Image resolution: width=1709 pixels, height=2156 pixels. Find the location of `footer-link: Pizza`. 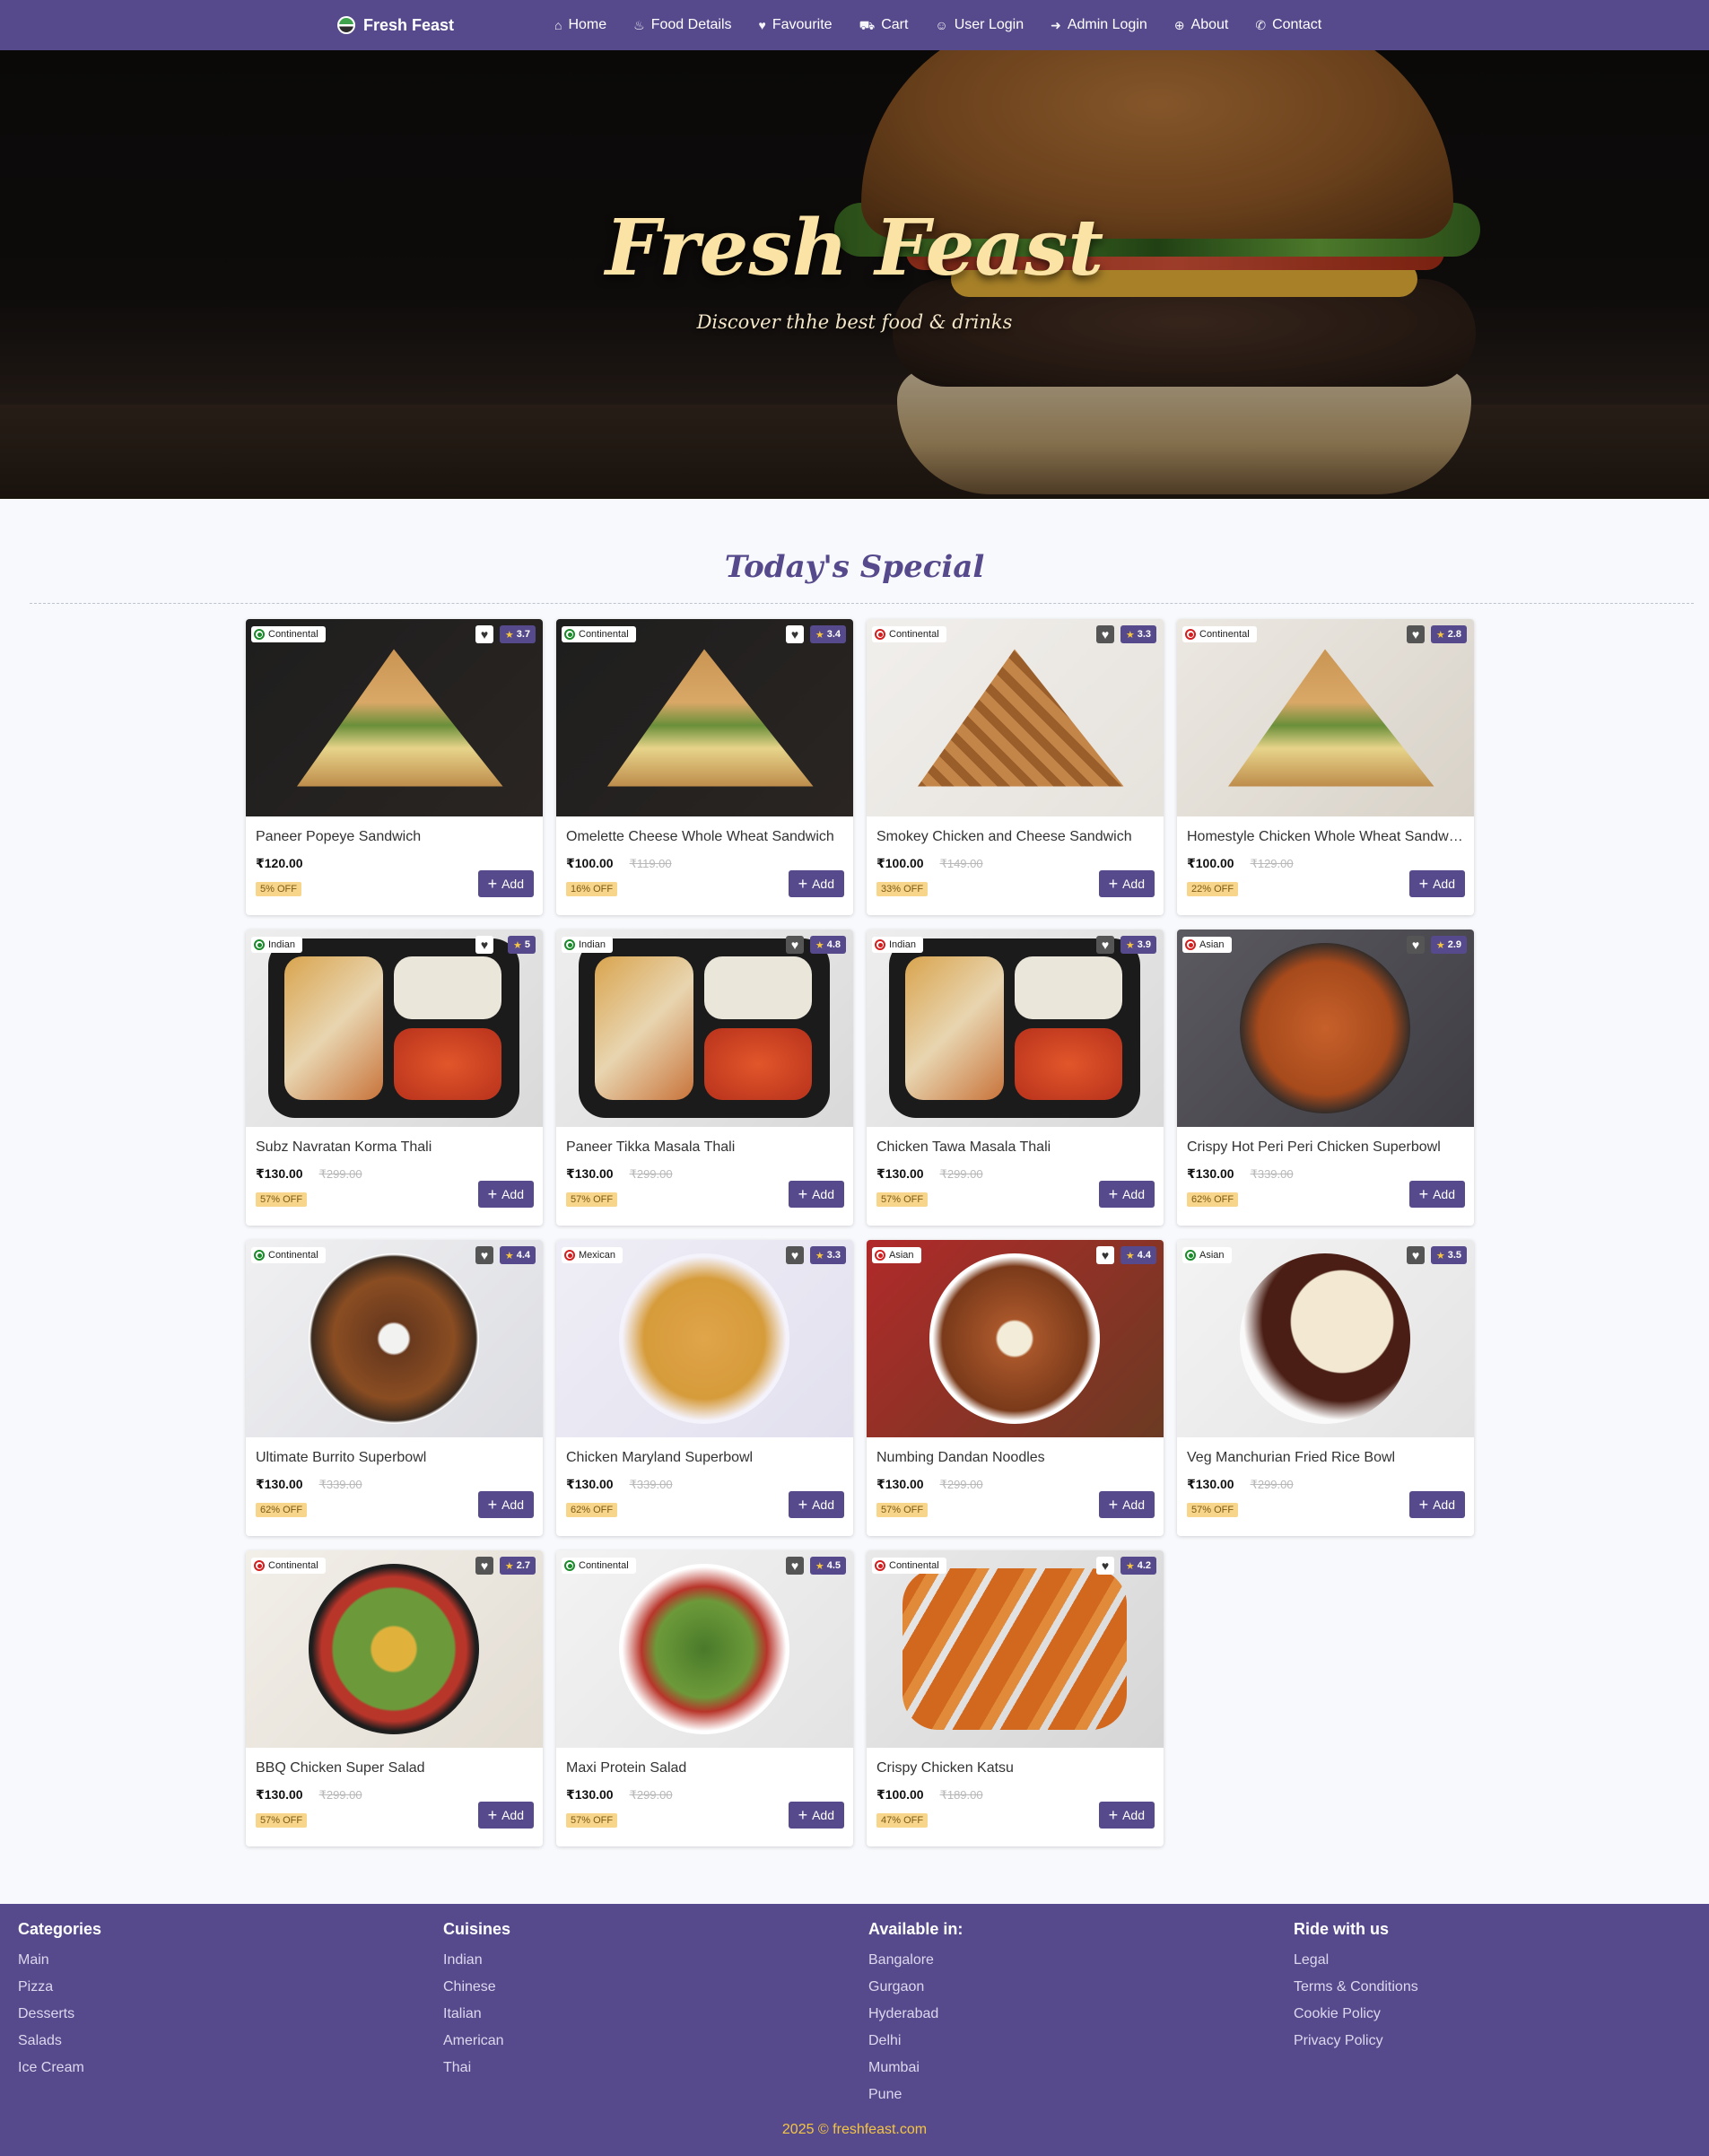

footer-link: Pizza is located at coordinates (59, 1987).